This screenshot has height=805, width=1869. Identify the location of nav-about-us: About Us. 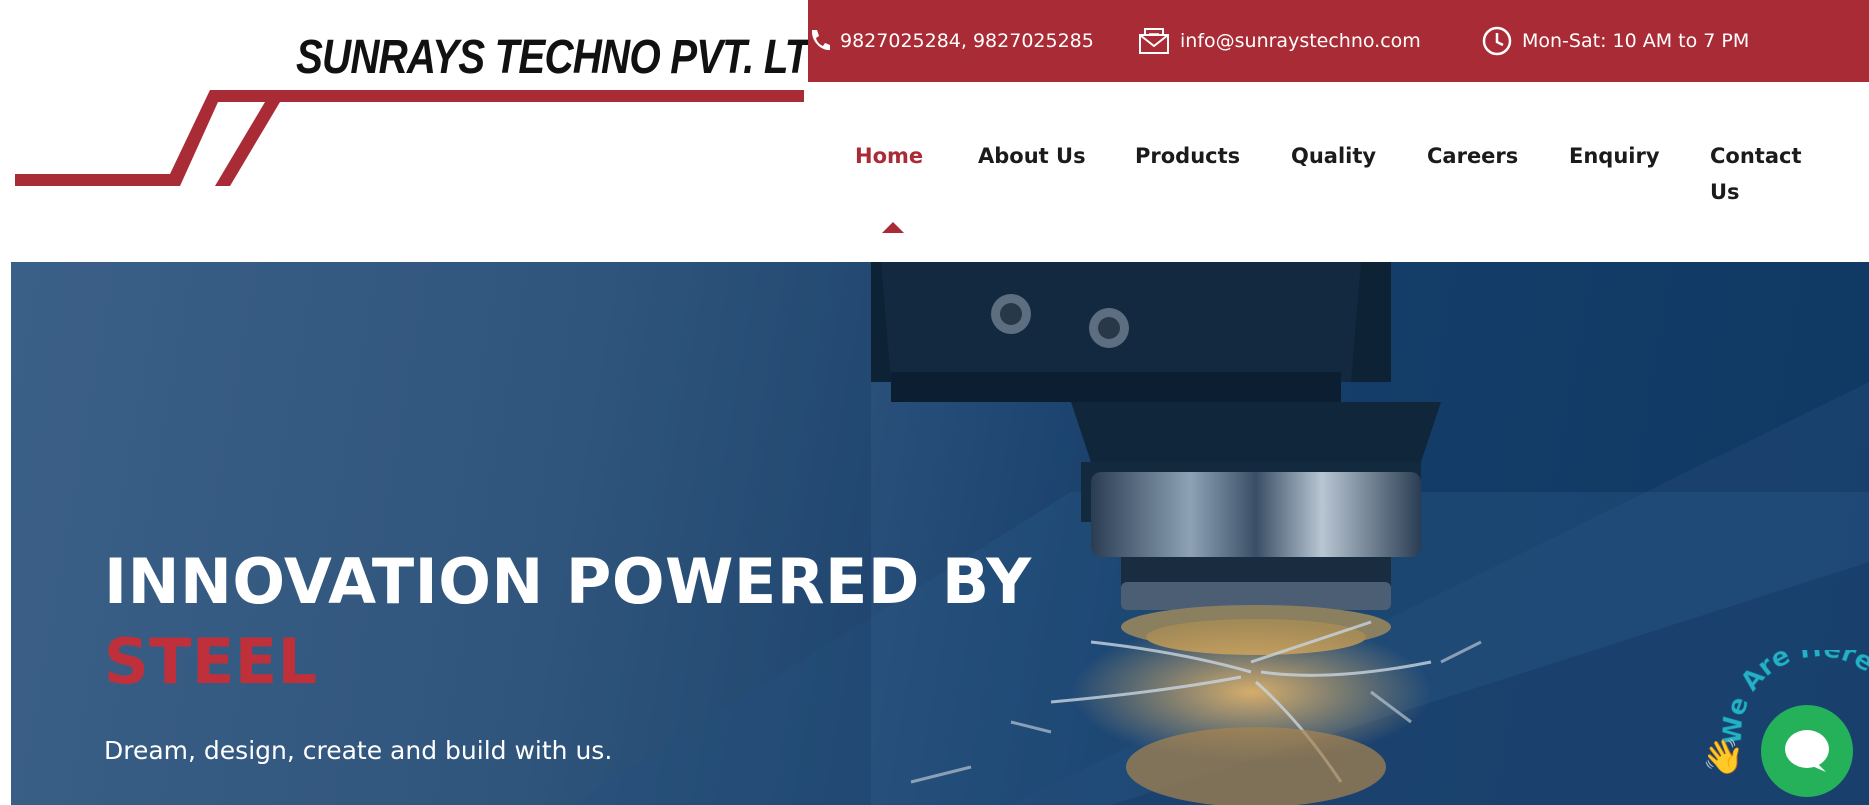
(1032, 156).